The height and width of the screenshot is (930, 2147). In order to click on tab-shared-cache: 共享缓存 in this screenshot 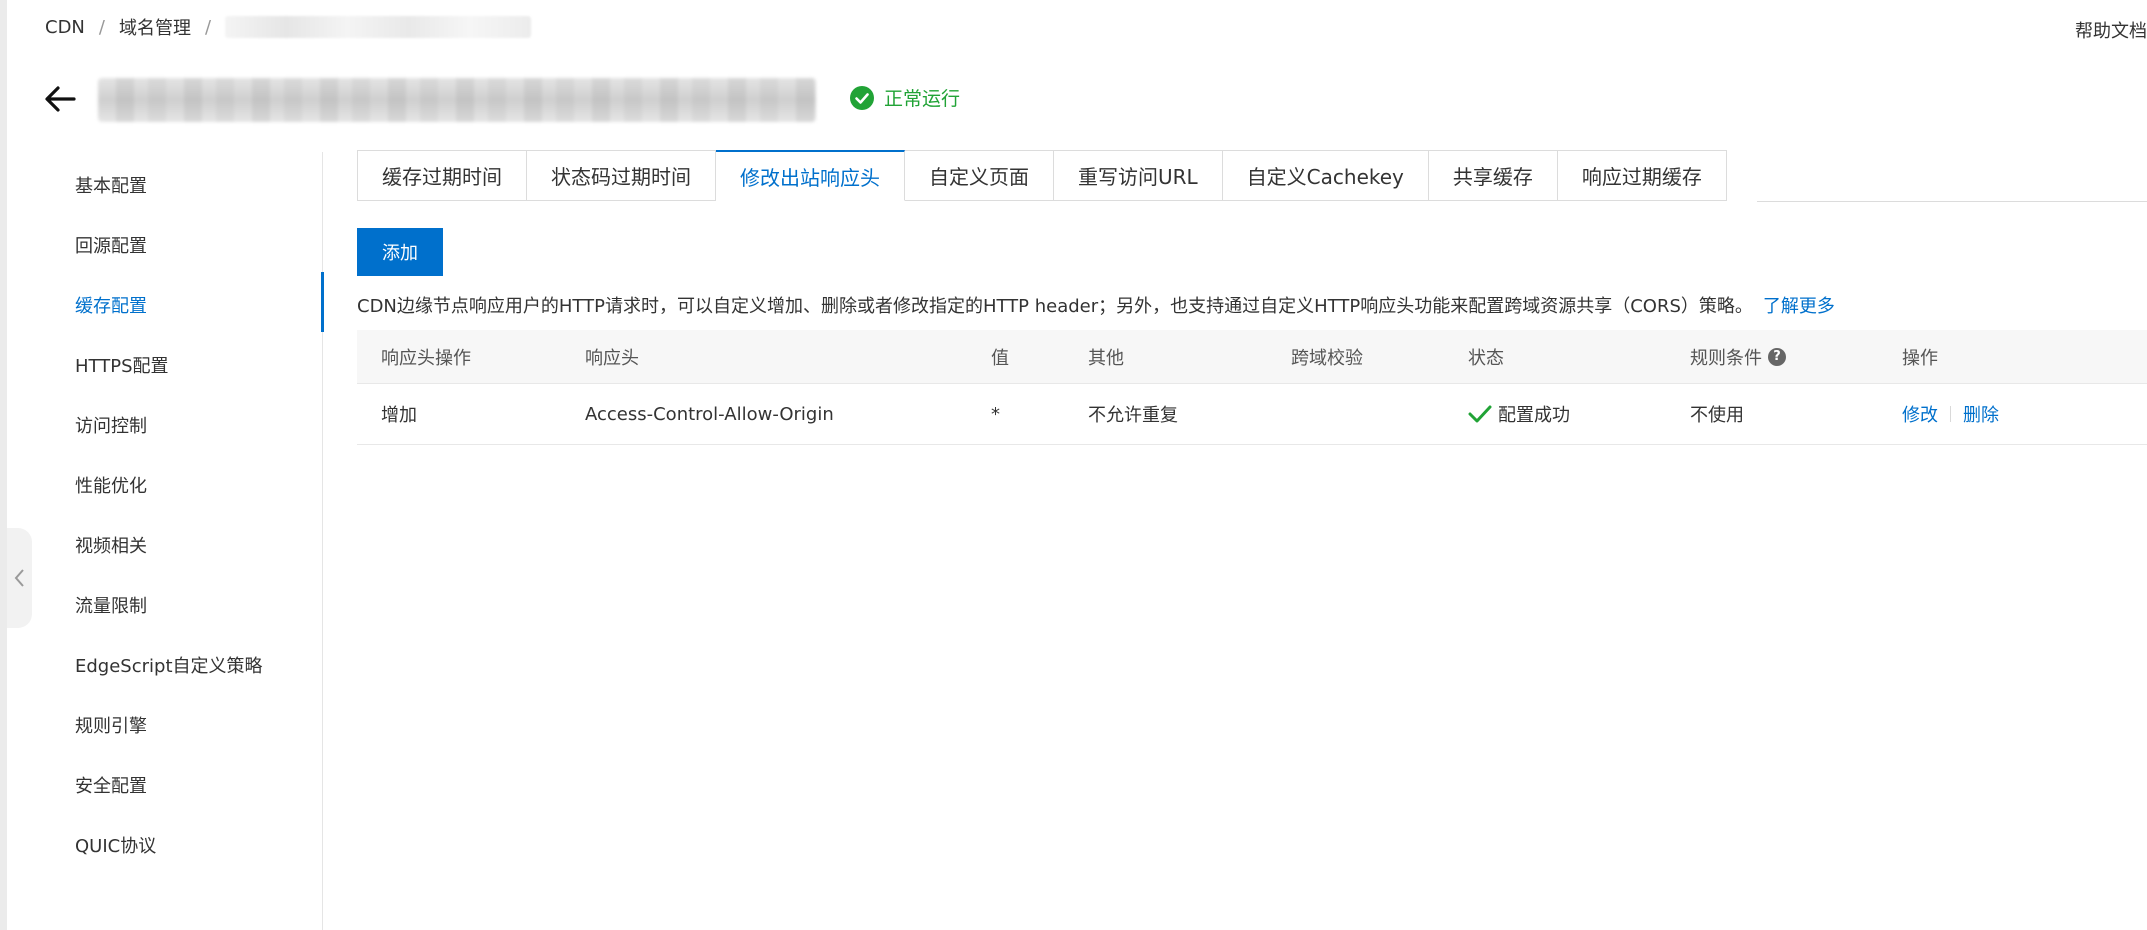, I will do `click(1493, 175)`.